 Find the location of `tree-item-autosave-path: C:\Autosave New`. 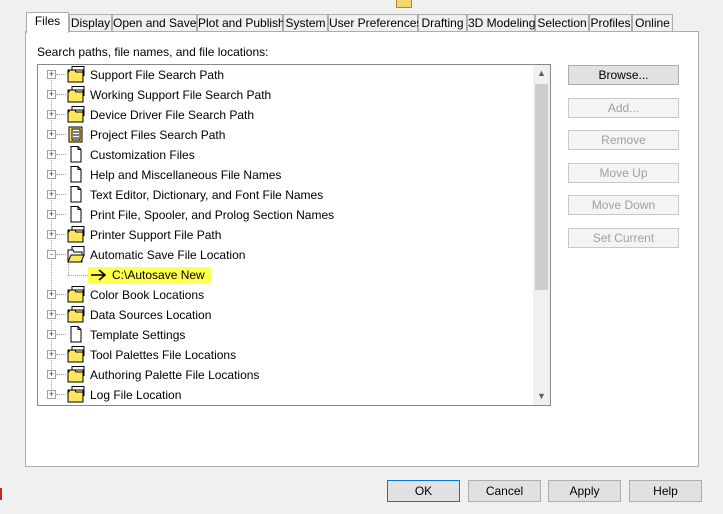

tree-item-autosave-path: C:\Autosave New is located at coordinates (285, 275).